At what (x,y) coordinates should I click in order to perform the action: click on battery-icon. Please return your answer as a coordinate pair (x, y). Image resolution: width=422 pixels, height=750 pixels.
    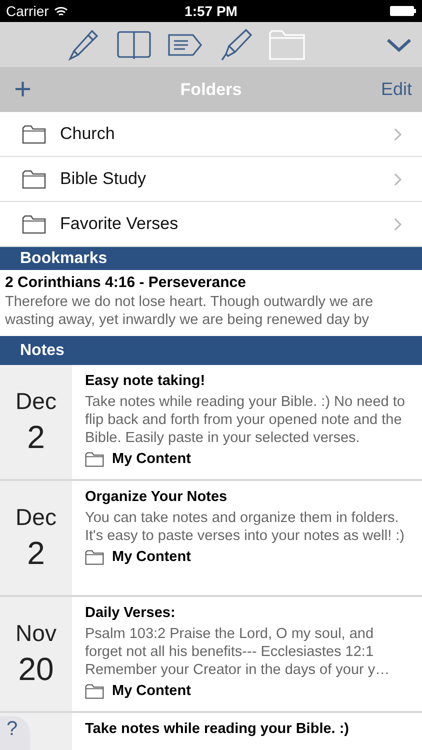
    Looking at the image, I should click on (403, 11).